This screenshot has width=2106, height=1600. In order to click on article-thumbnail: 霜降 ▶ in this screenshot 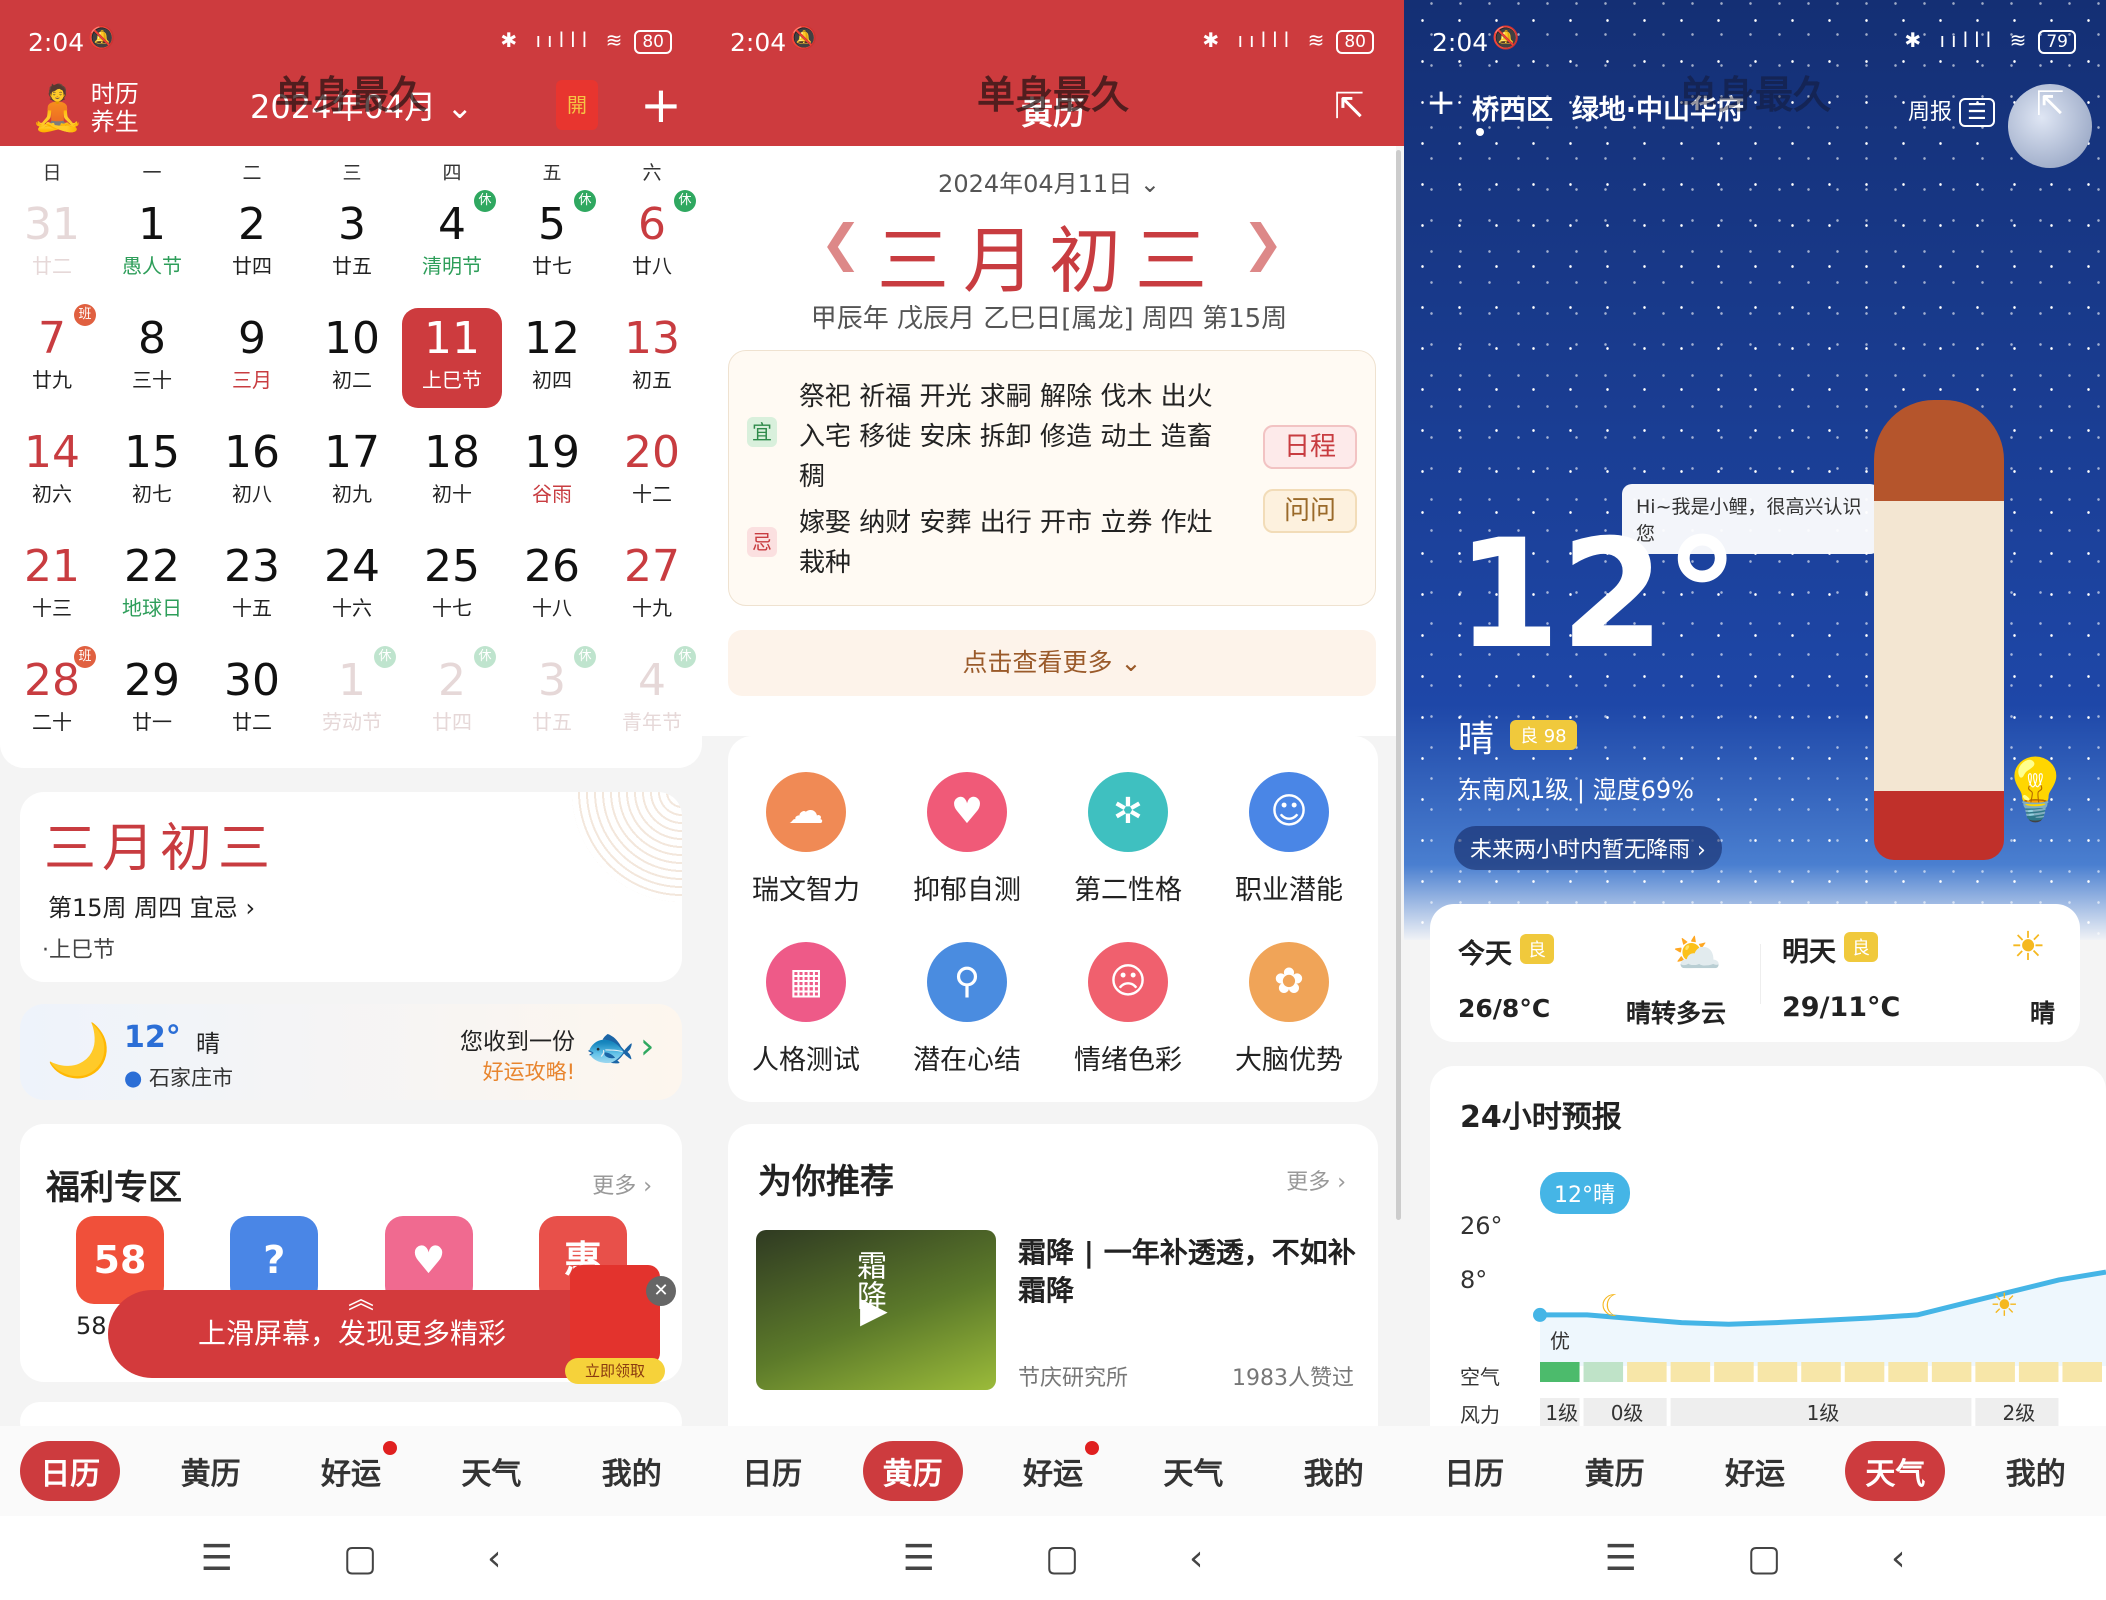, I will do `click(876, 1310)`.